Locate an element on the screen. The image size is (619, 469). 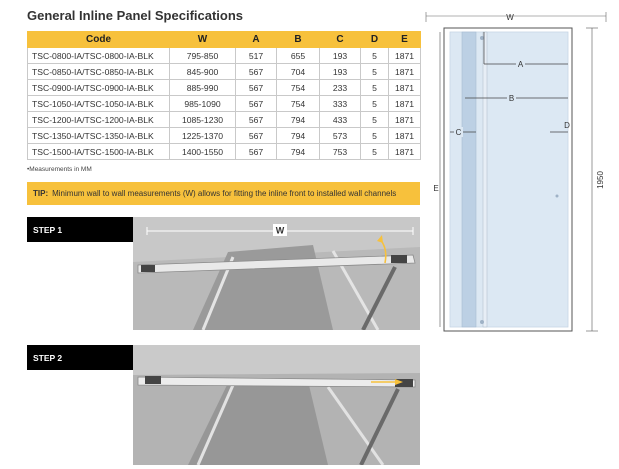
product-code-cell: TSC-0850-IA/TSC-0850-IA-BLK is located at coordinates (98, 71).